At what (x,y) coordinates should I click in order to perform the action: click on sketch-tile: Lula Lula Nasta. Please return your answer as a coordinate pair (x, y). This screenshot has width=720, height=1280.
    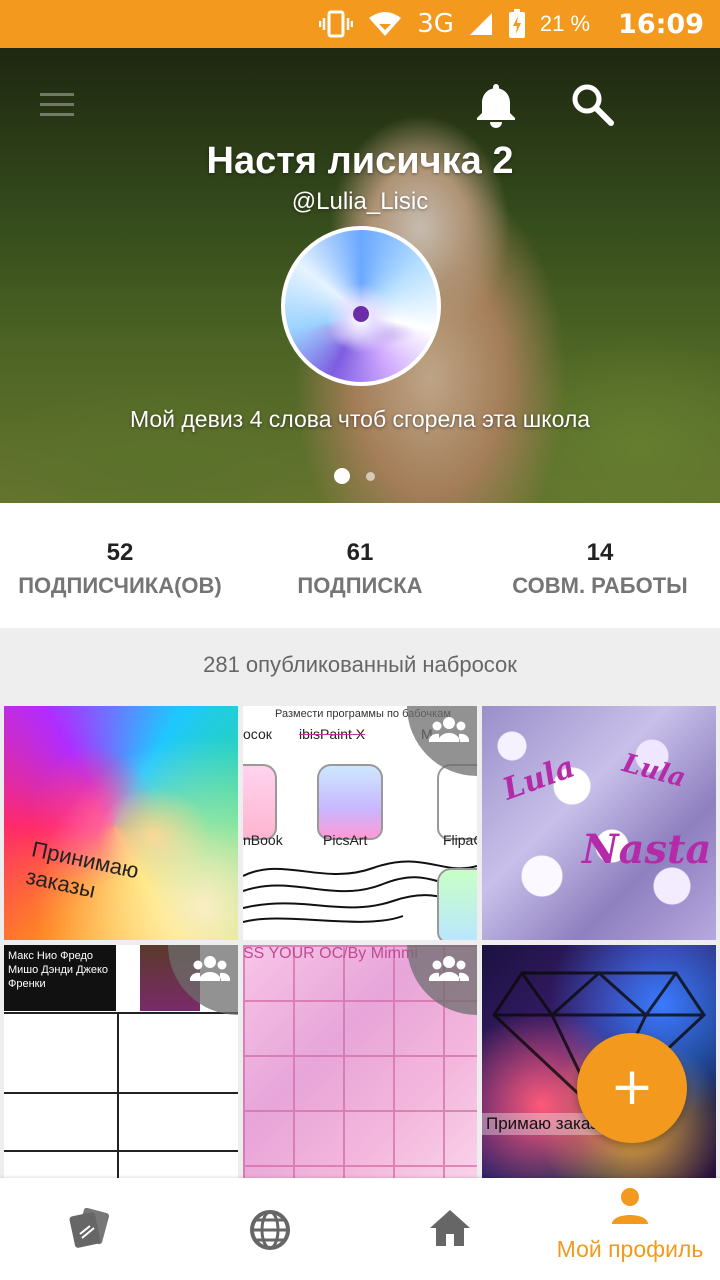
    Looking at the image, I should click on (599, 823).